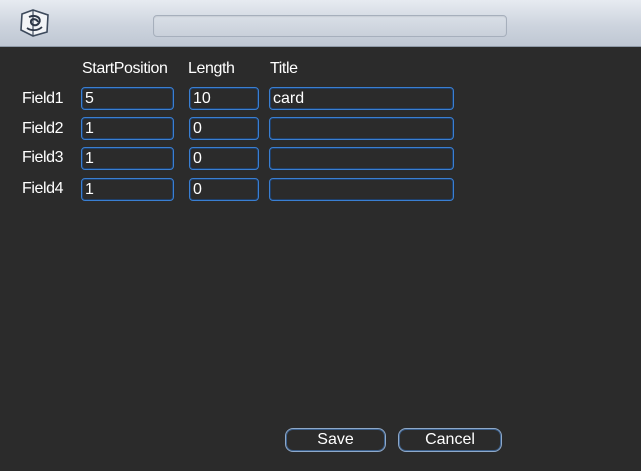 Image resolution: width=641 pixels, height=471 pixels. Describe the element at coordinates (224, 98) in the screenshot. I see `field1-length-input: 10` at that location.